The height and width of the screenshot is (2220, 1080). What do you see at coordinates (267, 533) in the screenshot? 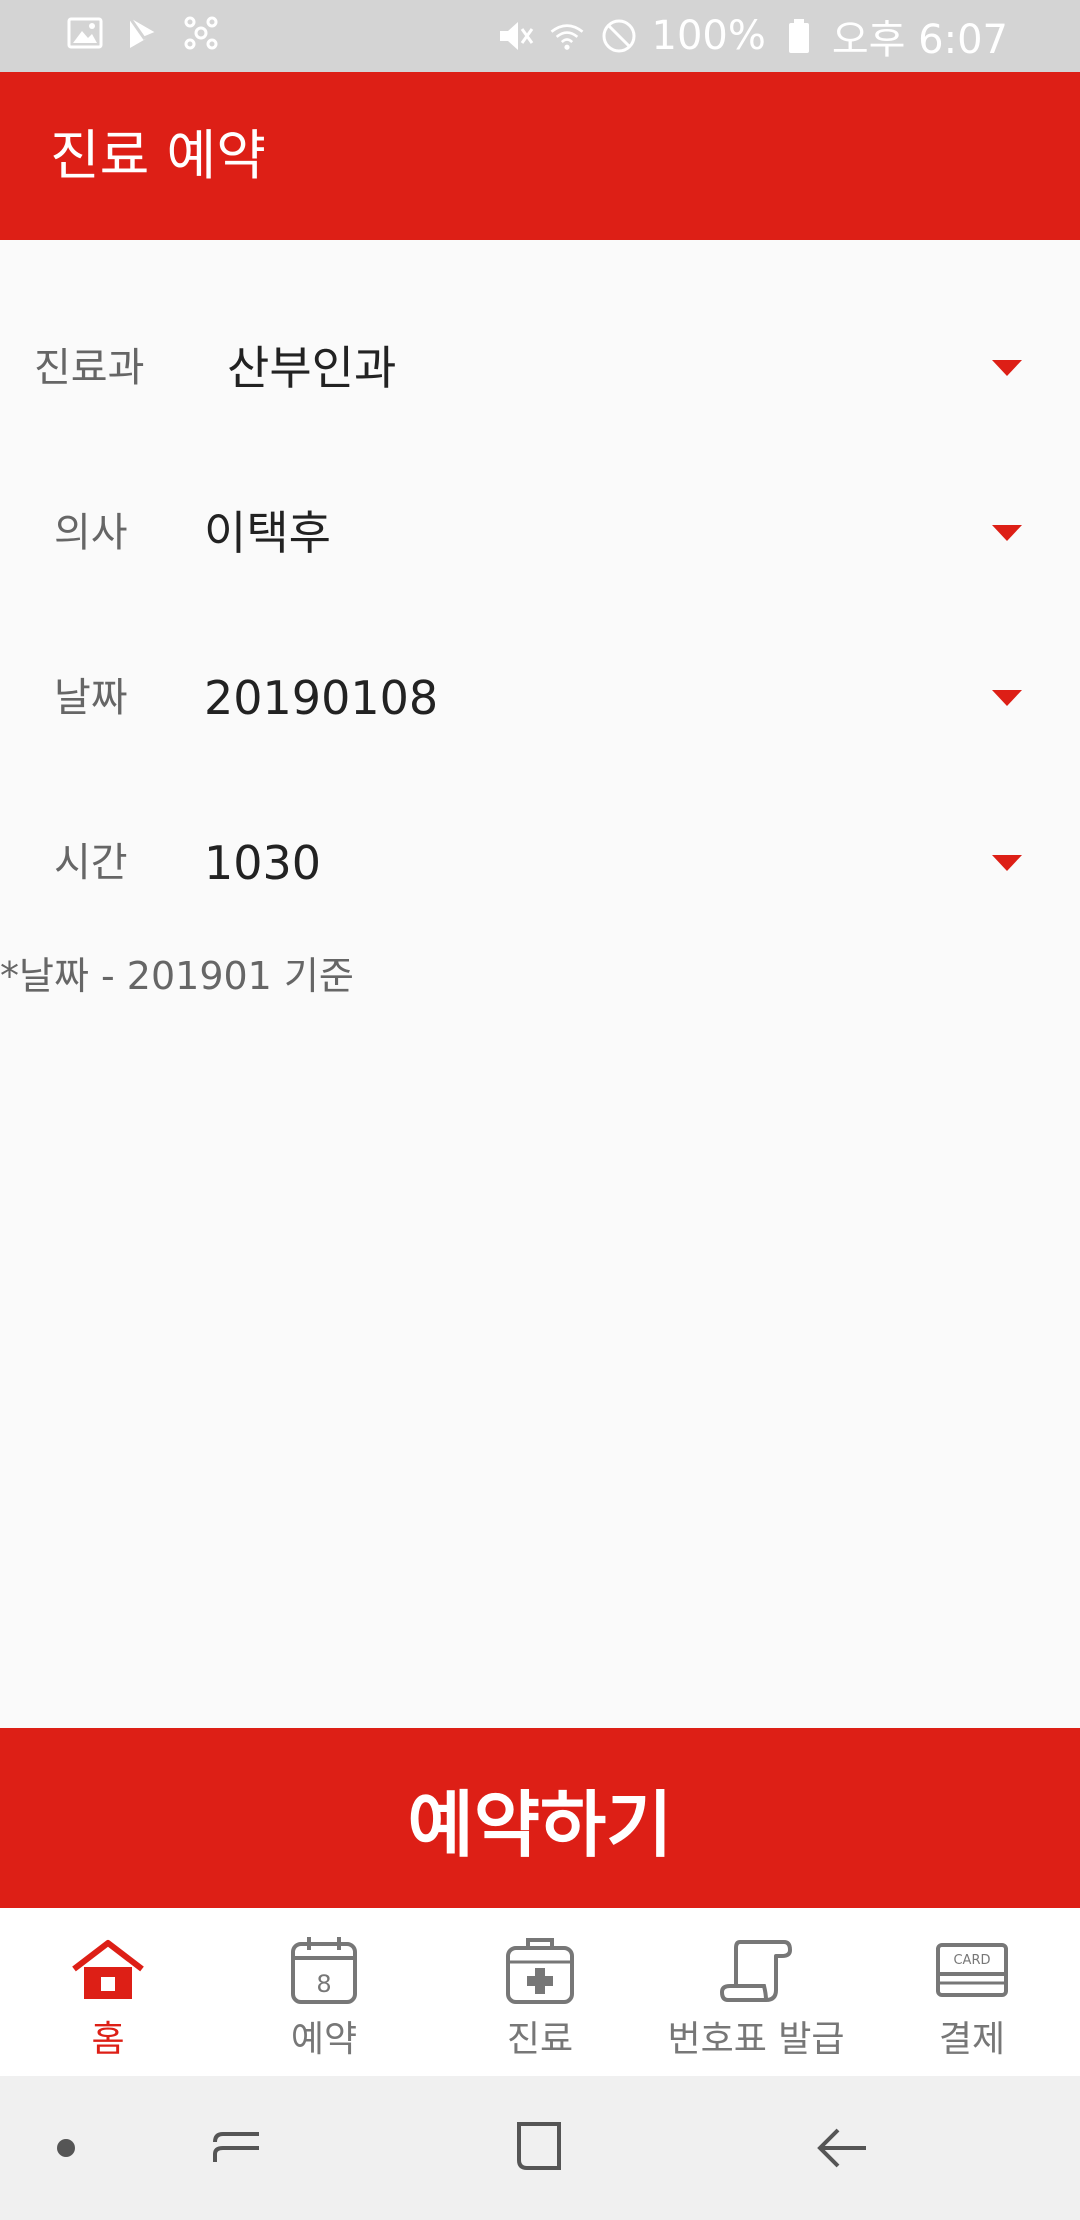
I see `doctor-value: 이택후` at bounding box center [267, 533].